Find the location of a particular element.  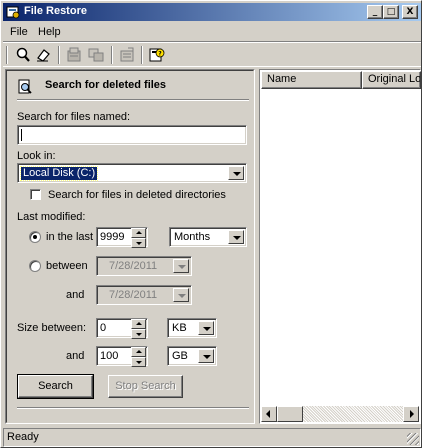

scroll-left-icon is located at coordinates (269, 414).